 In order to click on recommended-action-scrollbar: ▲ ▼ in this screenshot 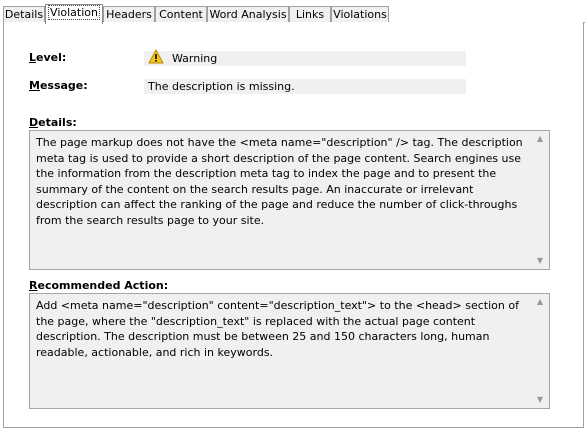, I will do `click(540, 351)`.